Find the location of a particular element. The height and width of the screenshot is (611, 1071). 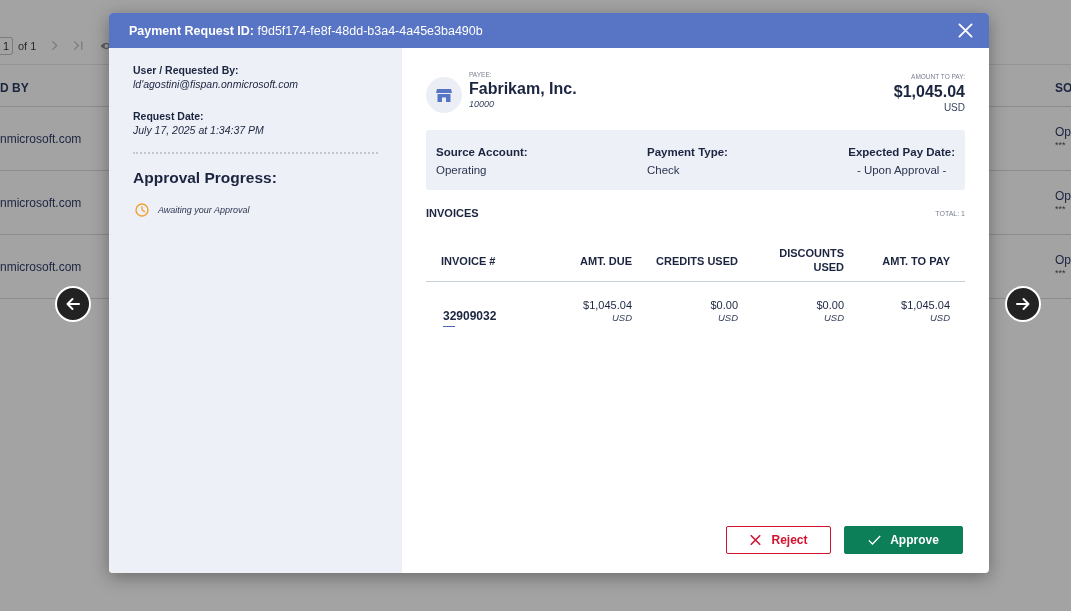

payee-id: 10000 is located at coordinates (482, 104).